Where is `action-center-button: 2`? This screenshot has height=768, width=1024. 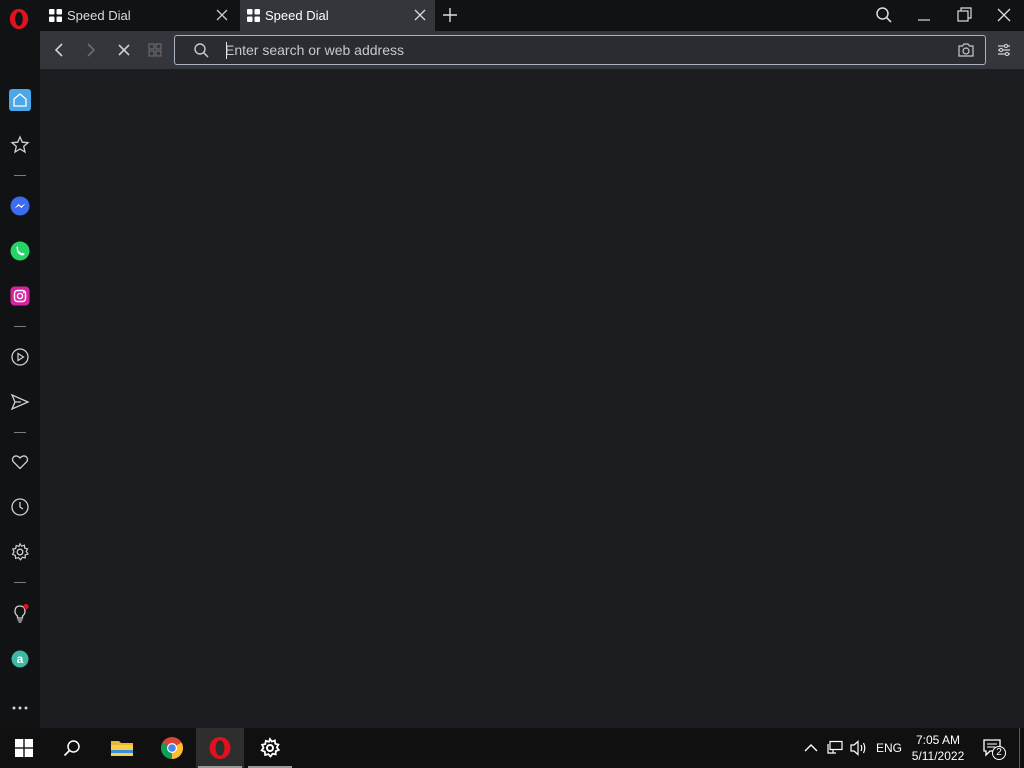
action-center-button: 2 is located at coordinates (994, 749).